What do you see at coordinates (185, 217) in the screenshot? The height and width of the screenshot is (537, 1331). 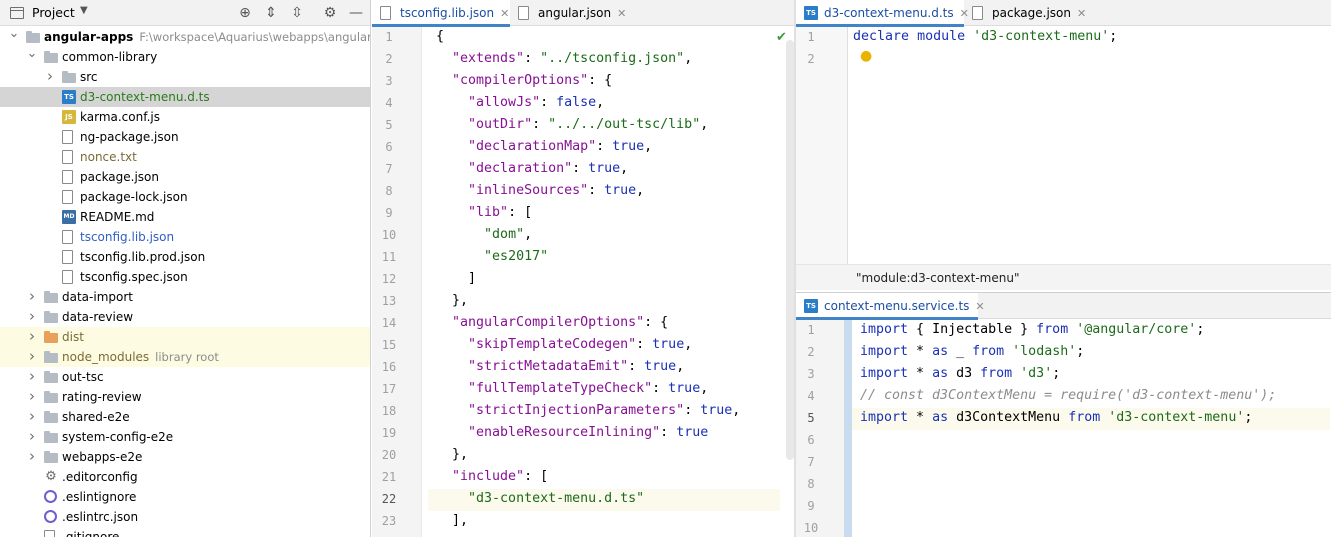 I see `tree-item: MD README.md` at bounding box center [185, 217].